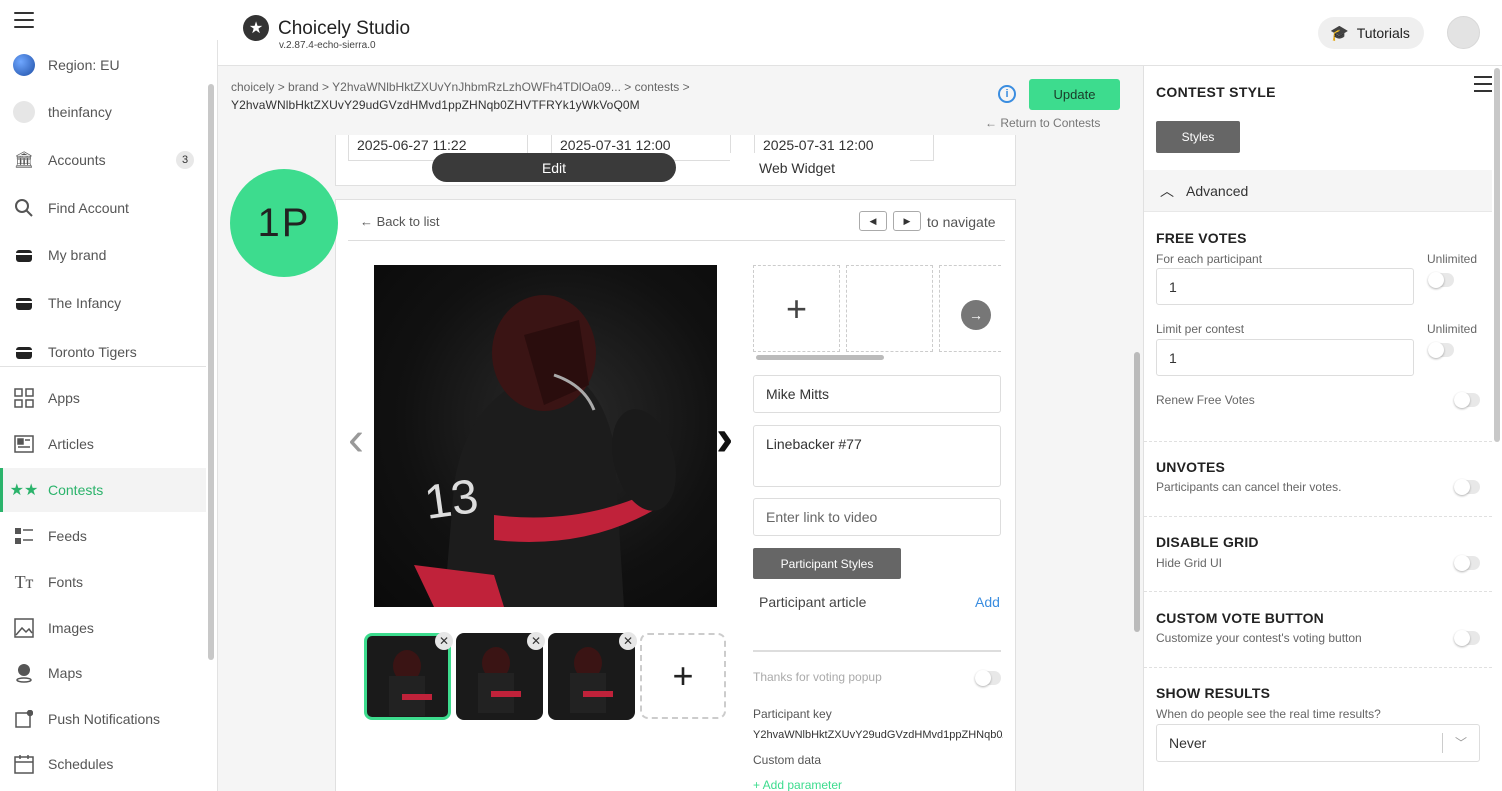 The image size is (1502, 791). Describe the element at coordinates (877, 651) in the screenshot. I see `section-divider` at that location.